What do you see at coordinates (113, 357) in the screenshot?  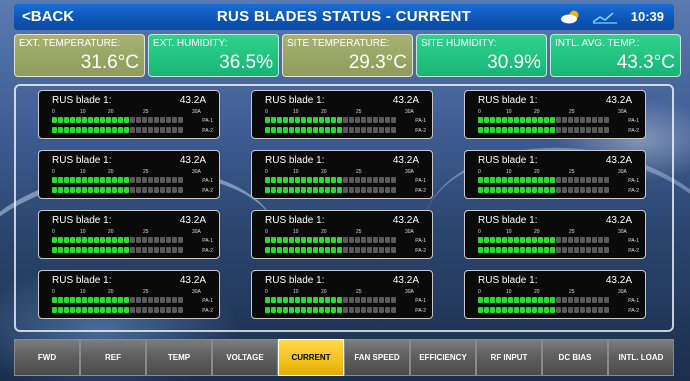 I see `tab-ref: REF` at bounding box center [113, 357].